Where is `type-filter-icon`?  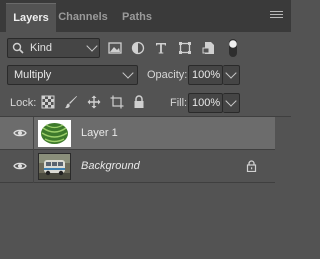 type-filter-icon is located at coordinates (161, 48).